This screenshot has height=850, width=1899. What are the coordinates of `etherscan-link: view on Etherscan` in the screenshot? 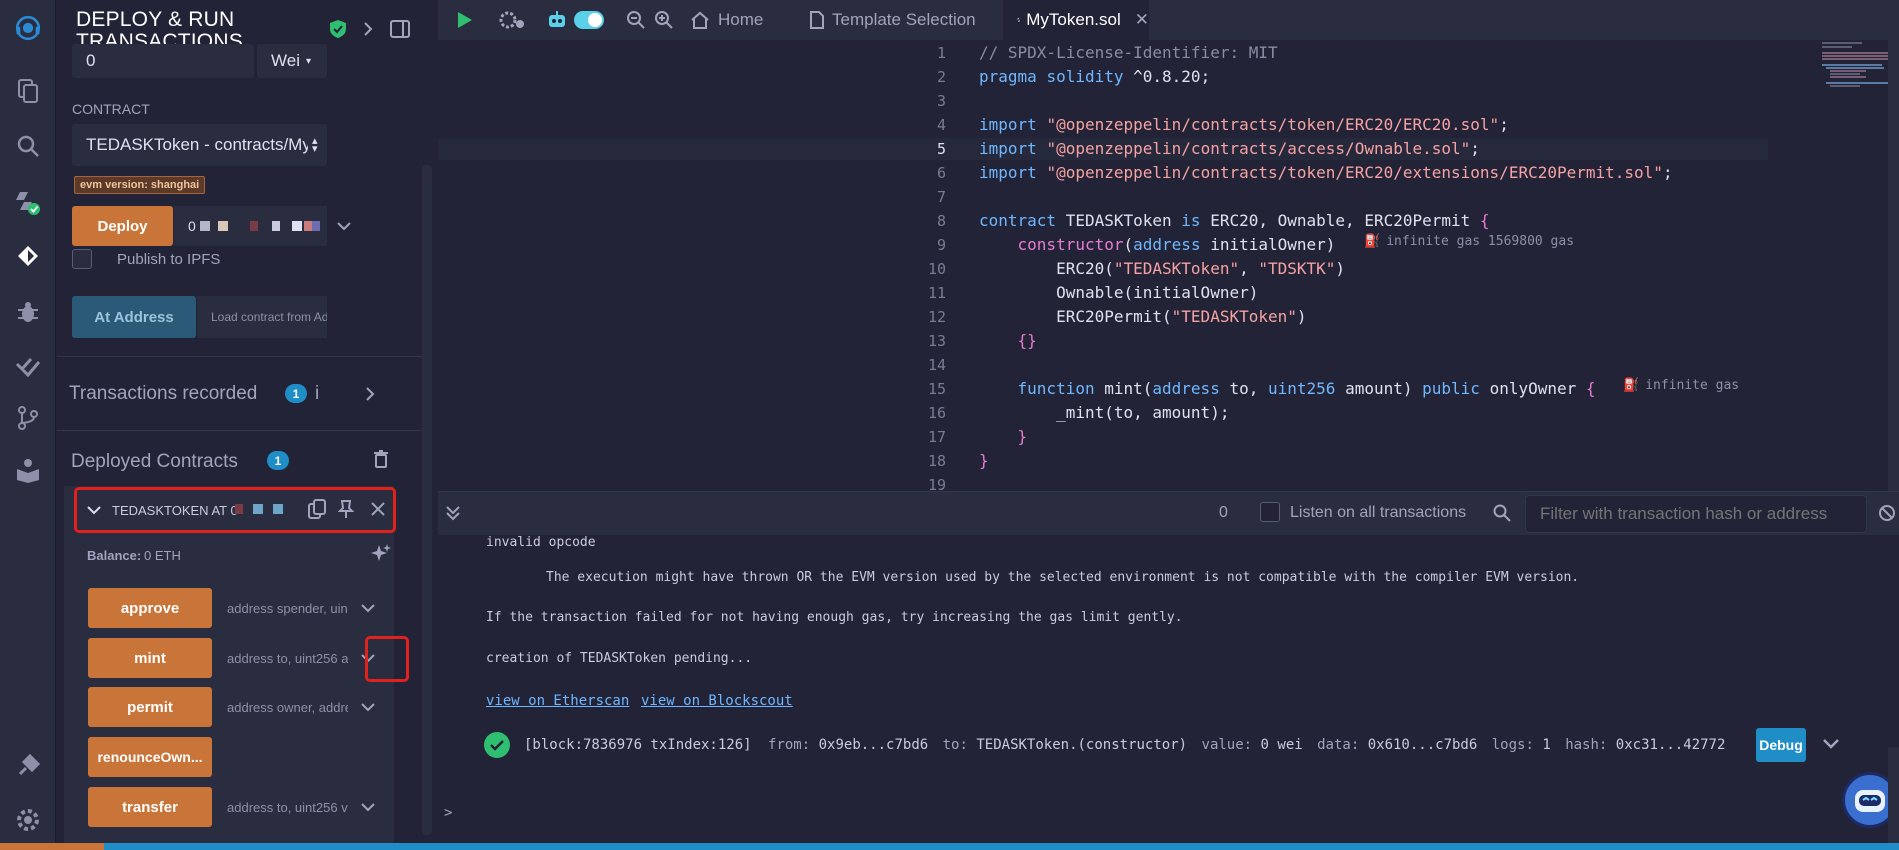 It's located at (557, 701).